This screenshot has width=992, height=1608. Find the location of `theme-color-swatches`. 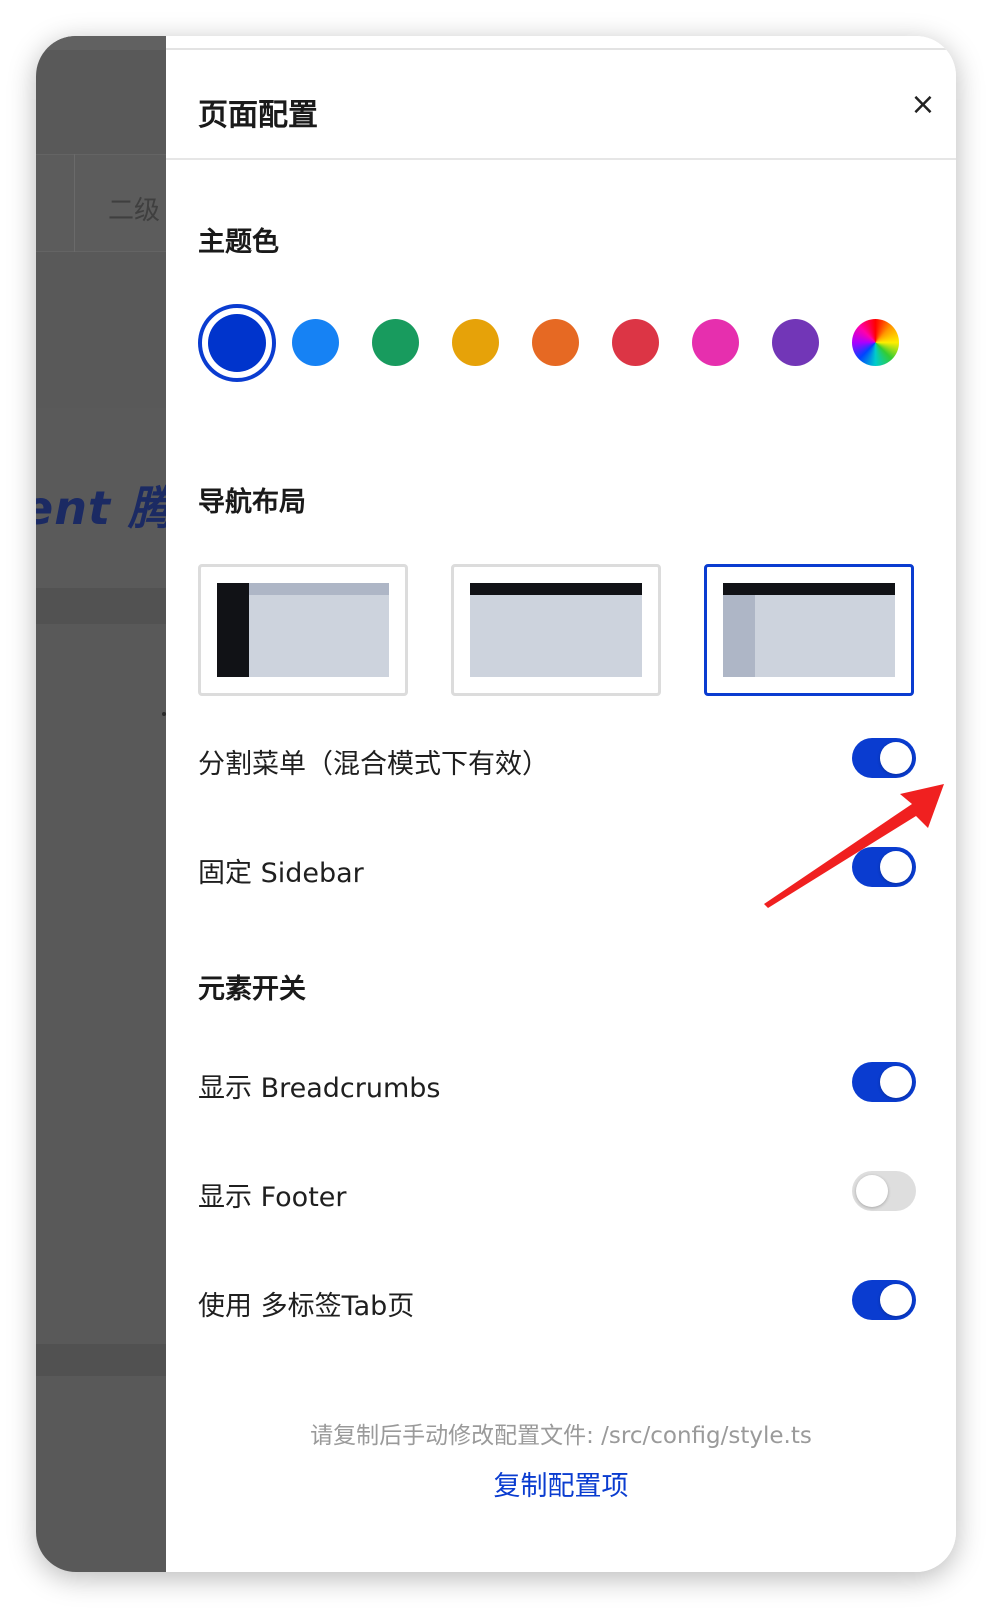

theme-color-swatches is located at coordinates (558, 343).